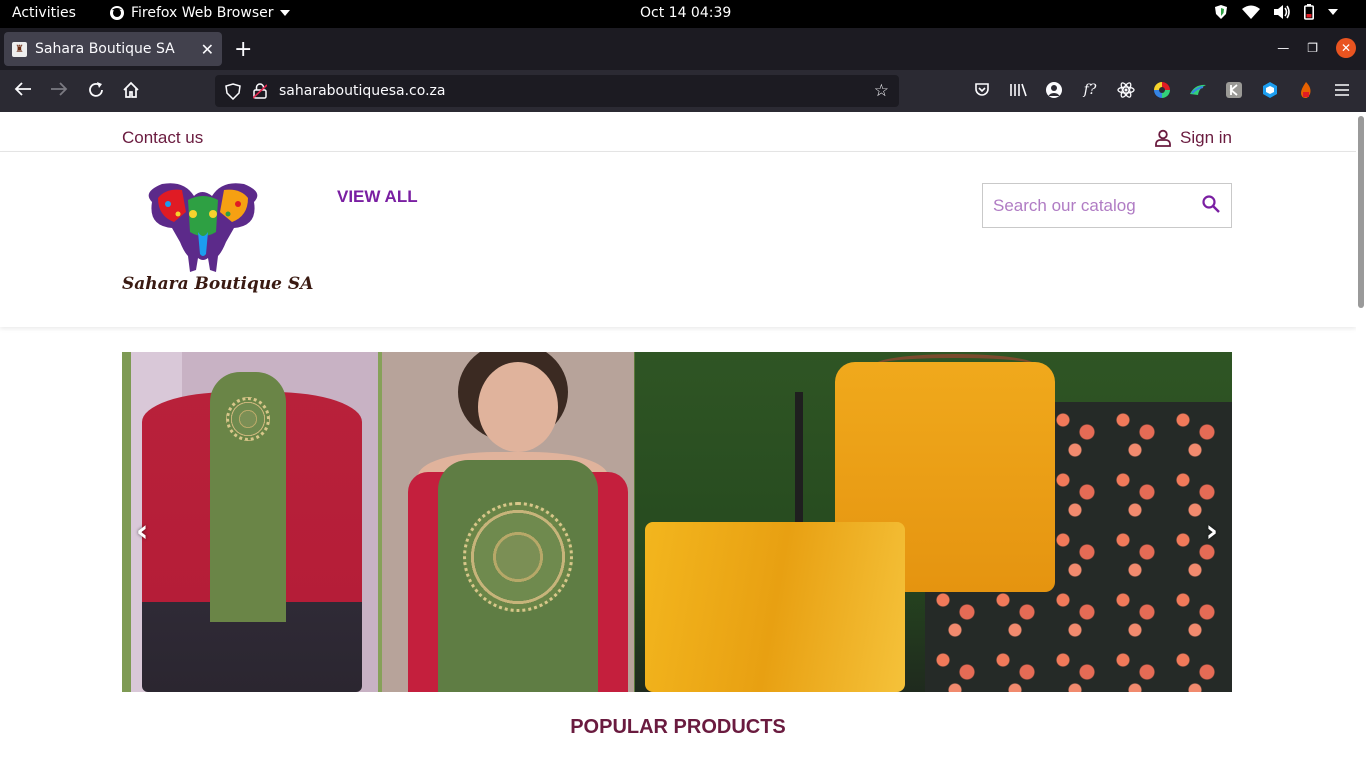  Describe the element at coordinates (685, 13) in the screenshot. I see `system-clock: Oct 14 04:39` at that location.